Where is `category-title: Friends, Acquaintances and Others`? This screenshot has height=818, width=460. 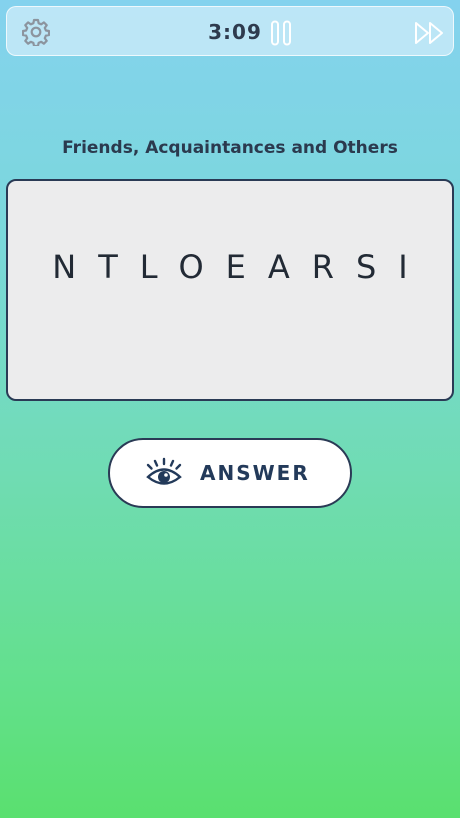 category-title: Friends, Acquaintances and Others is located at coordinates (230, 148).